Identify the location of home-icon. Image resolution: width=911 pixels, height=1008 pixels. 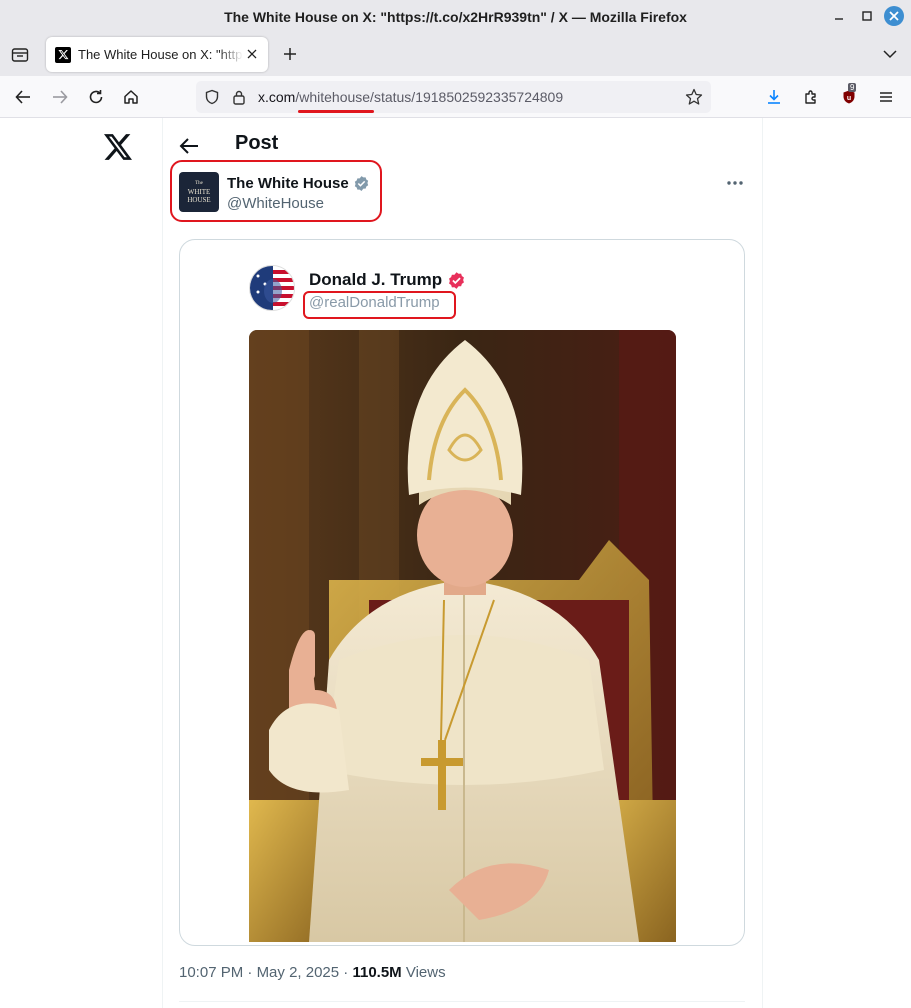
(131, 97).